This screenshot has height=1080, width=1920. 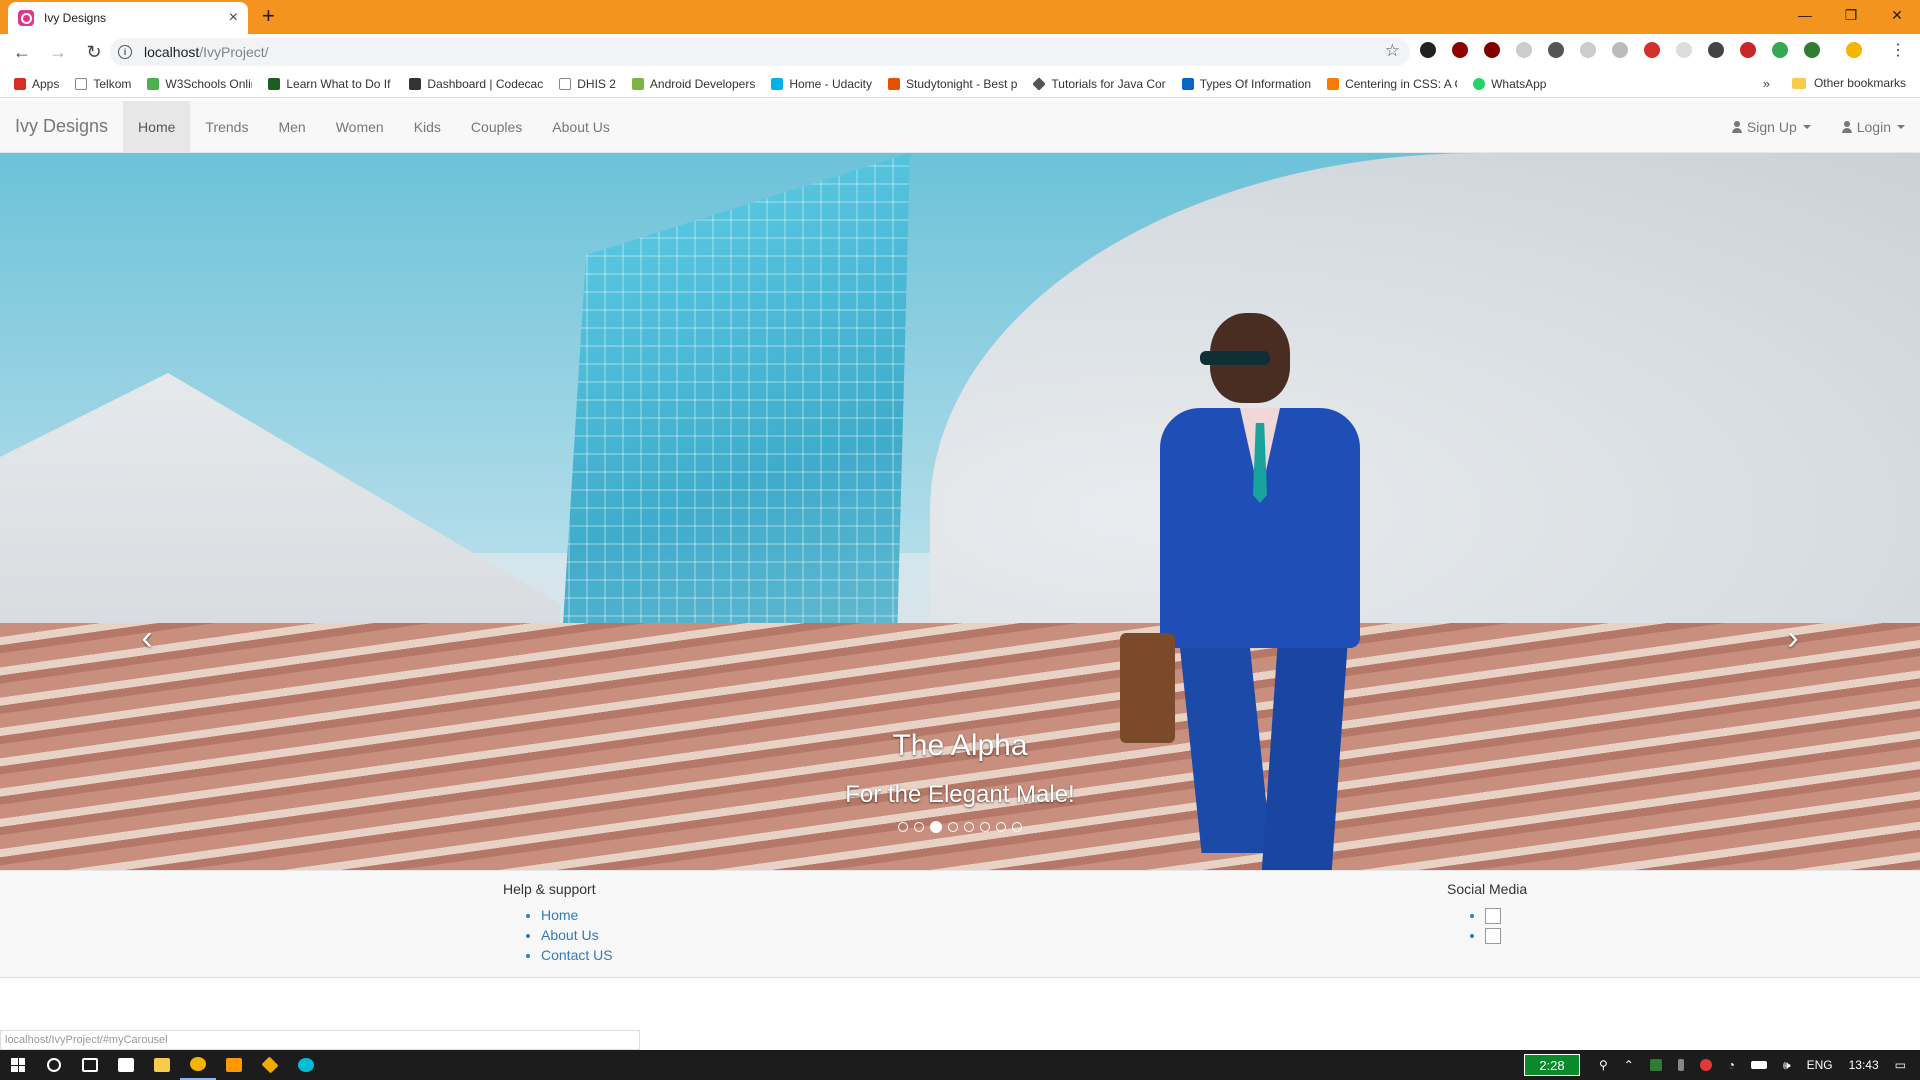 I want to click on browser-menu-icon: ⋮, so click(x=1898, y=50).